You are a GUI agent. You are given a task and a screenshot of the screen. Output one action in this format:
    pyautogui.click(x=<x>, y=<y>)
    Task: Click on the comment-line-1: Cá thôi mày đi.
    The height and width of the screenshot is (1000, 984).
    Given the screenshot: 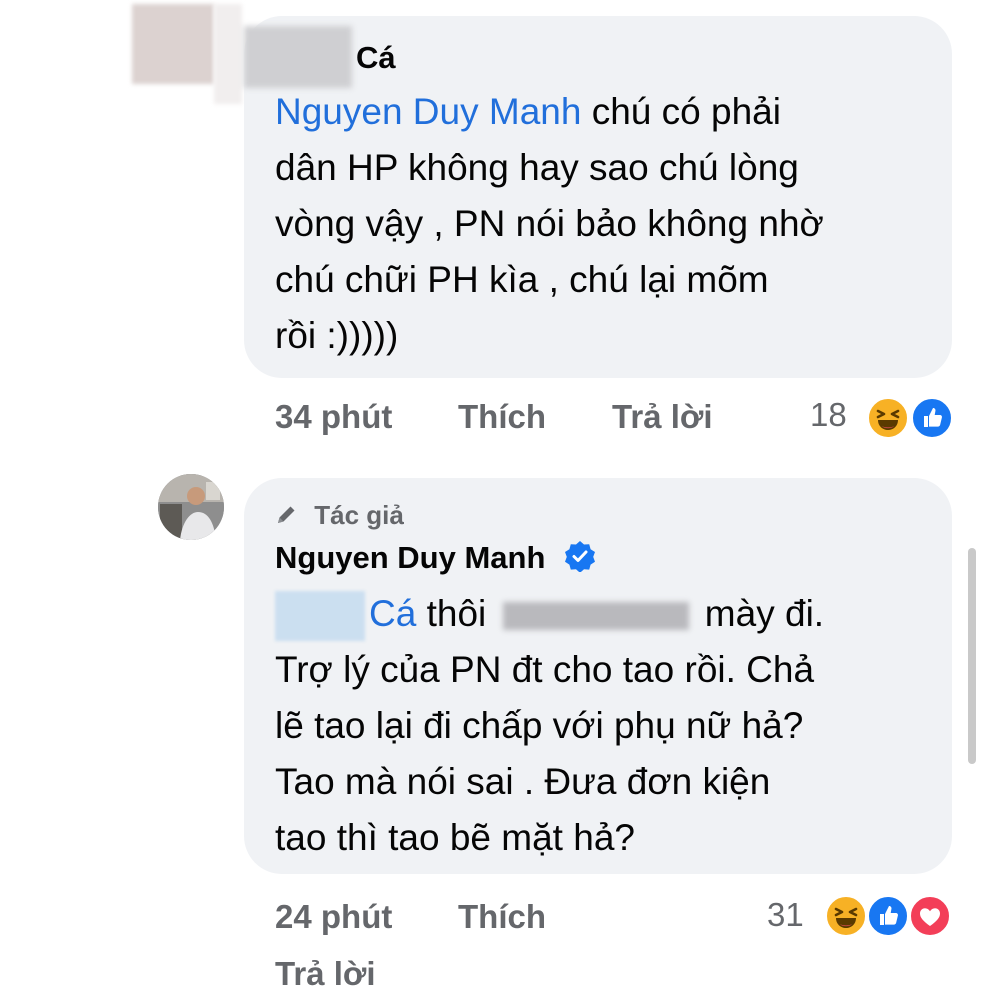 What is the action you would take?
    pyautogui.click(x=605, y=614)
    